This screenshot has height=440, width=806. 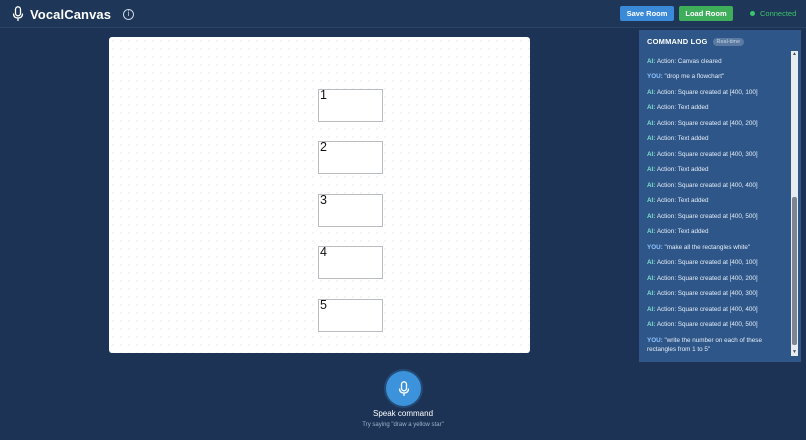 I want to click on rectangle-label: 2, so click(x=323, y=147).